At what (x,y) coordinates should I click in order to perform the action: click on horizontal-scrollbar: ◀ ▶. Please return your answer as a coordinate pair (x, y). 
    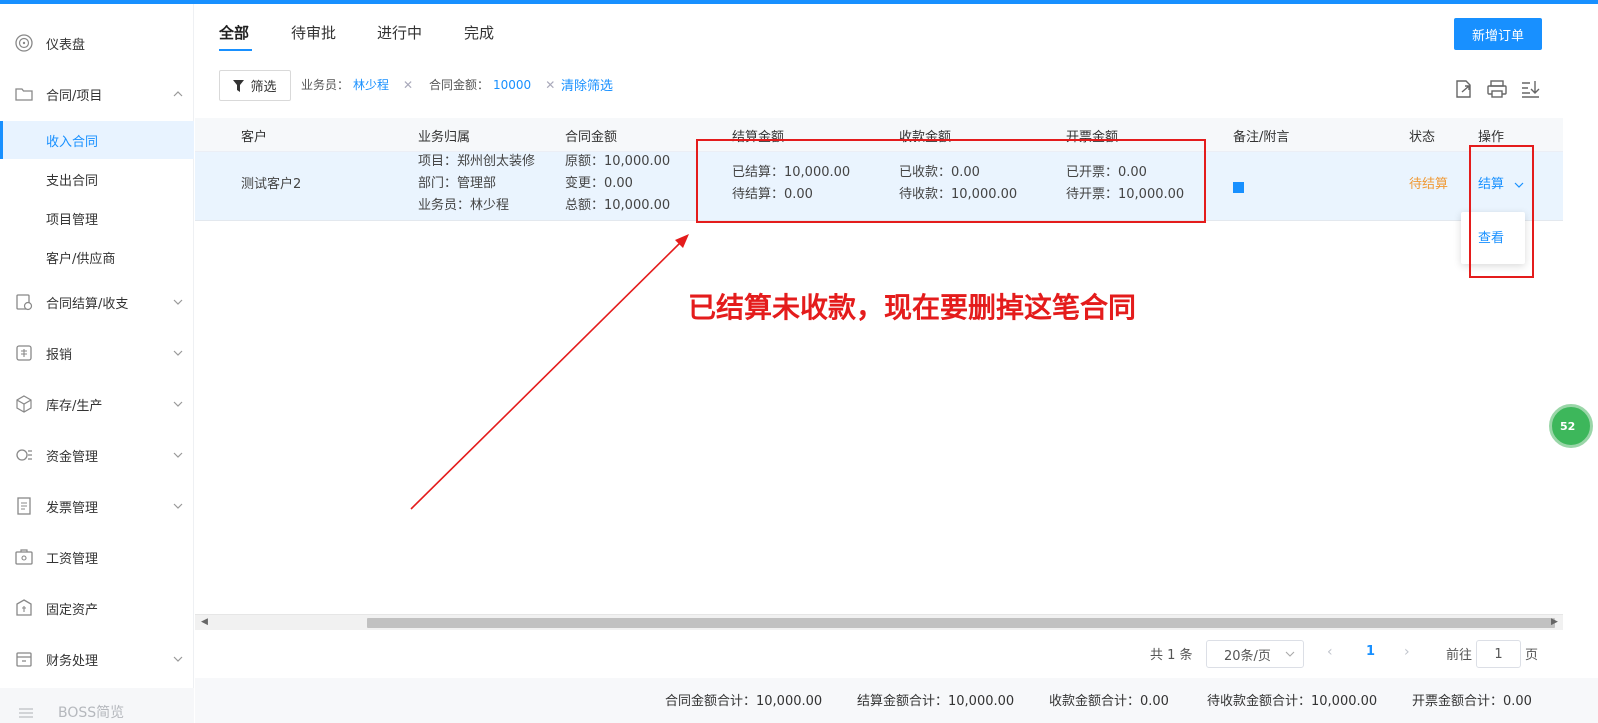
    Looking at the image, I should click on (879, 622).